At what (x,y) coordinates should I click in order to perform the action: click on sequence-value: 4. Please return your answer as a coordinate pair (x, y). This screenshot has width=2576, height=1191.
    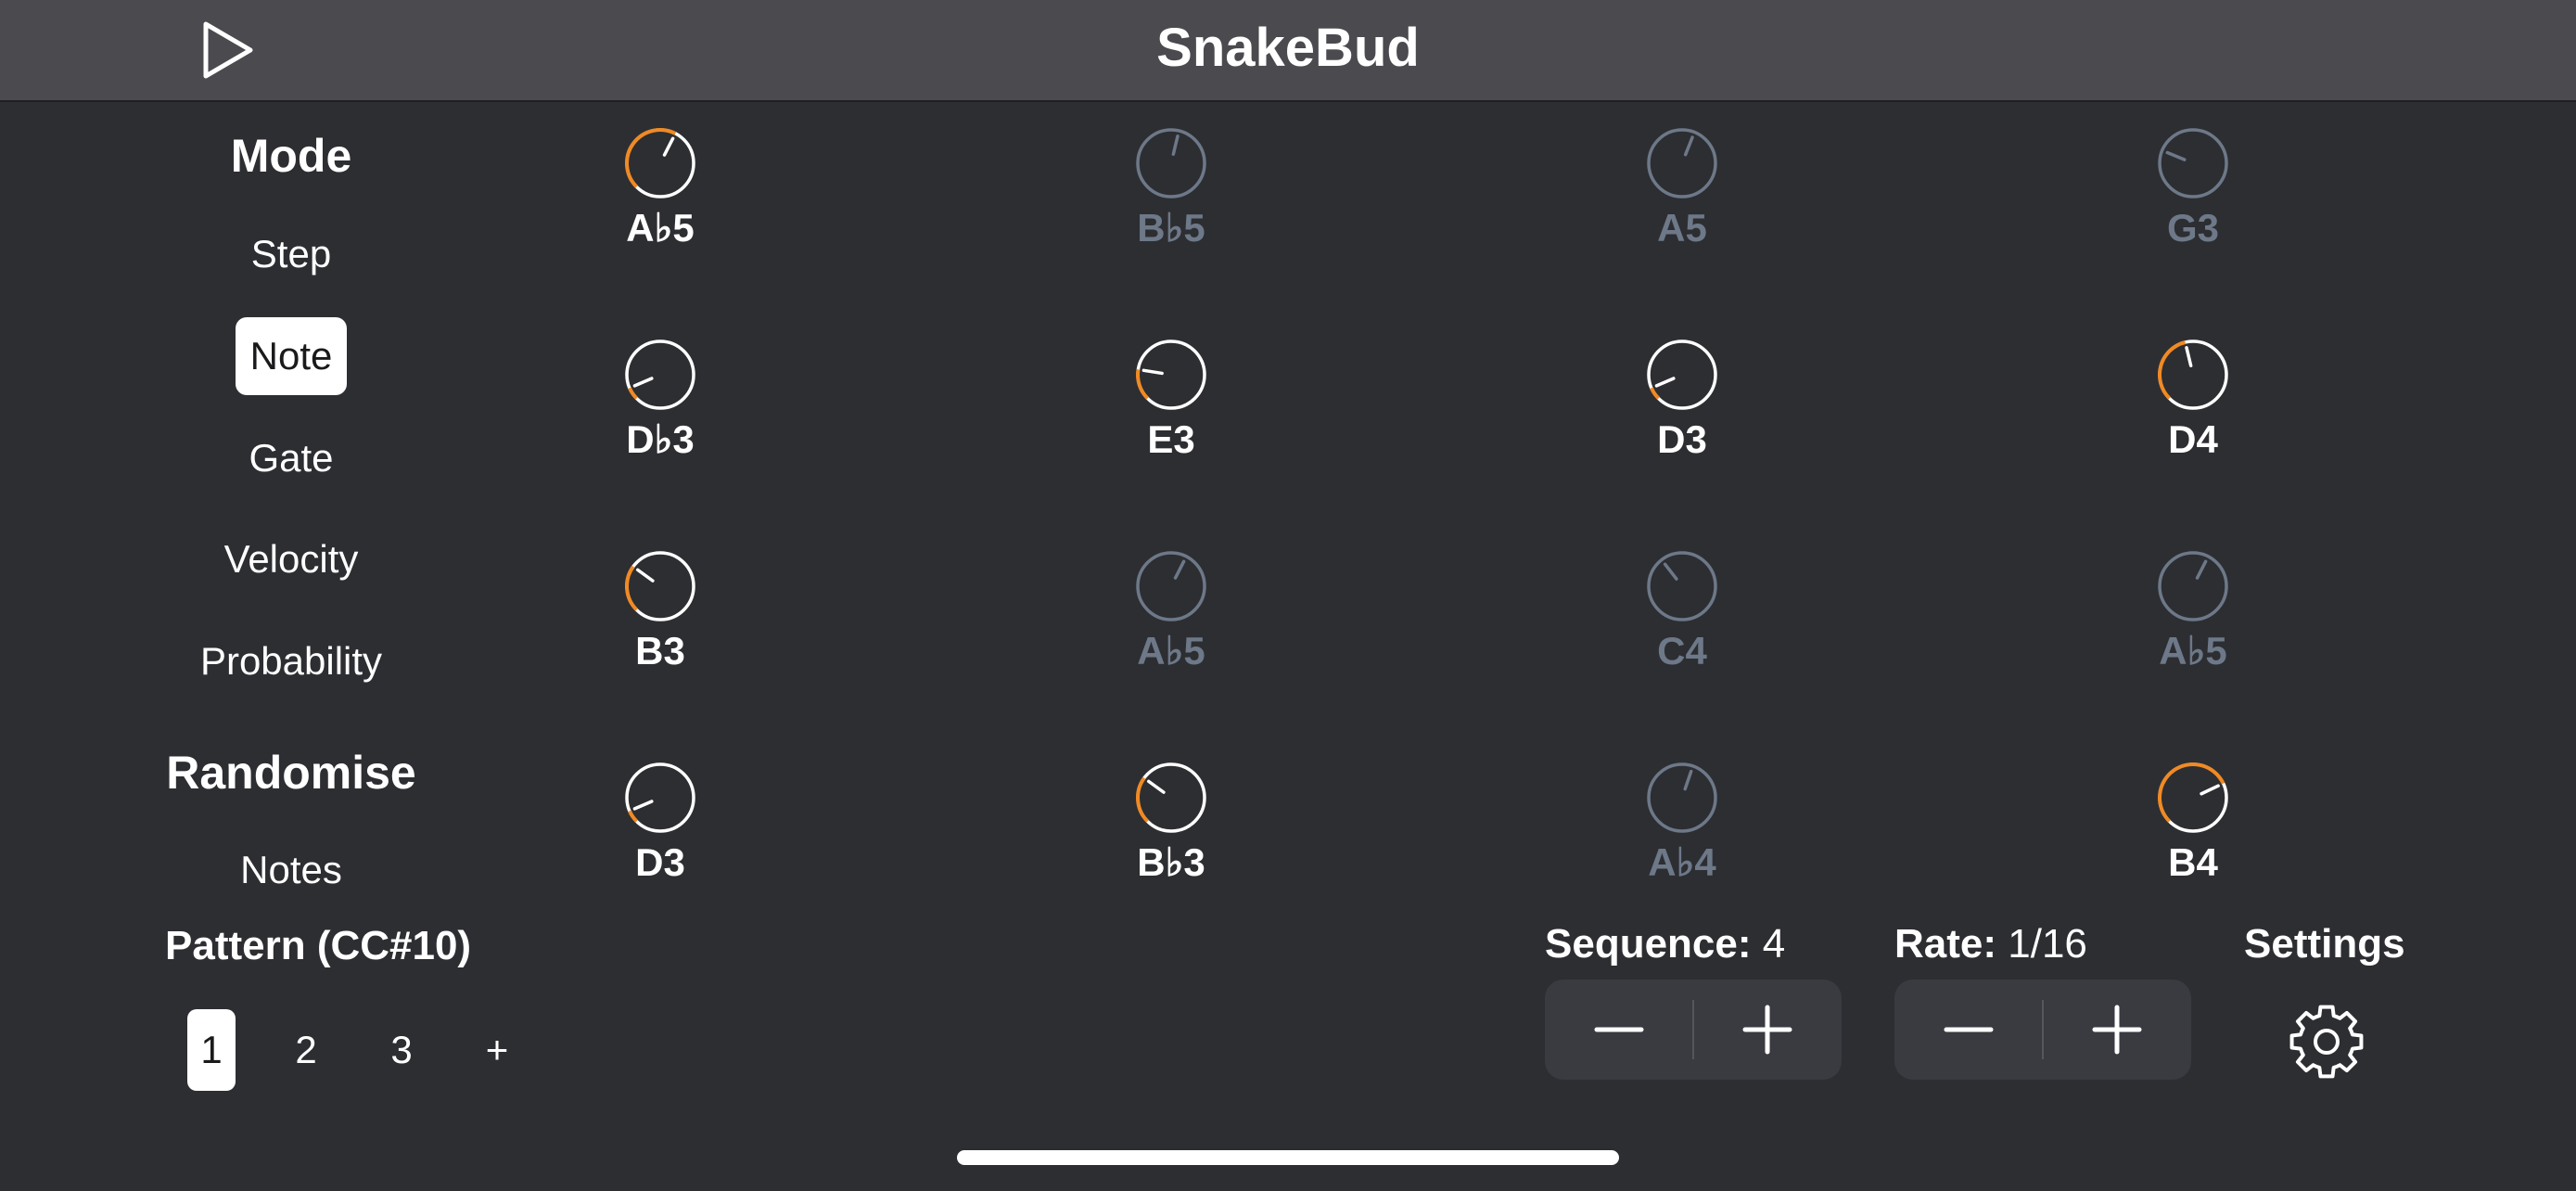
    Looking at the image, I should click on (1774, 944).